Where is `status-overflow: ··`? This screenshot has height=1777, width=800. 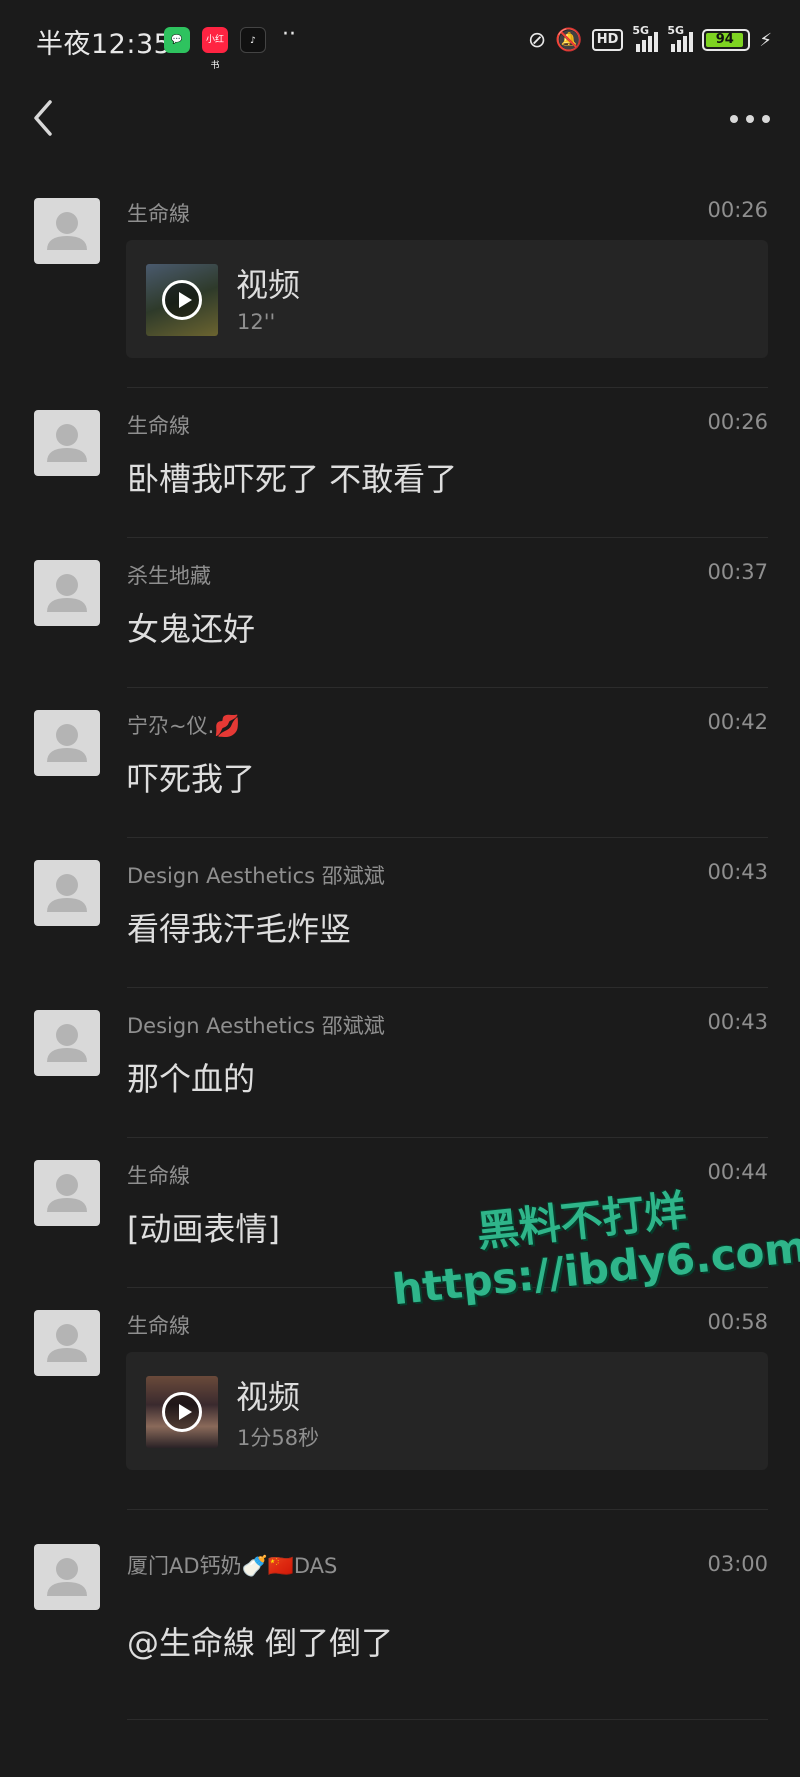
status-overflow: ·· is located at coordinates (289, 34).